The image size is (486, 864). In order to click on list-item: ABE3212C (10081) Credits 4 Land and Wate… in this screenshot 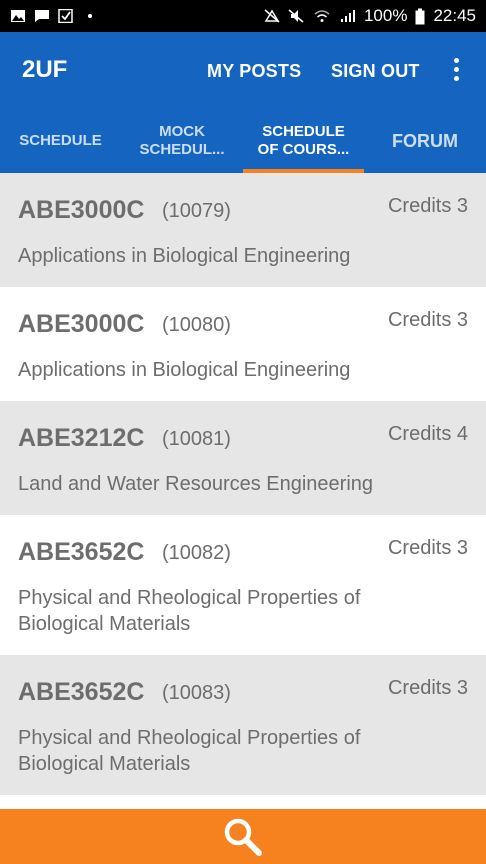, I will do `click(243, 458)`.